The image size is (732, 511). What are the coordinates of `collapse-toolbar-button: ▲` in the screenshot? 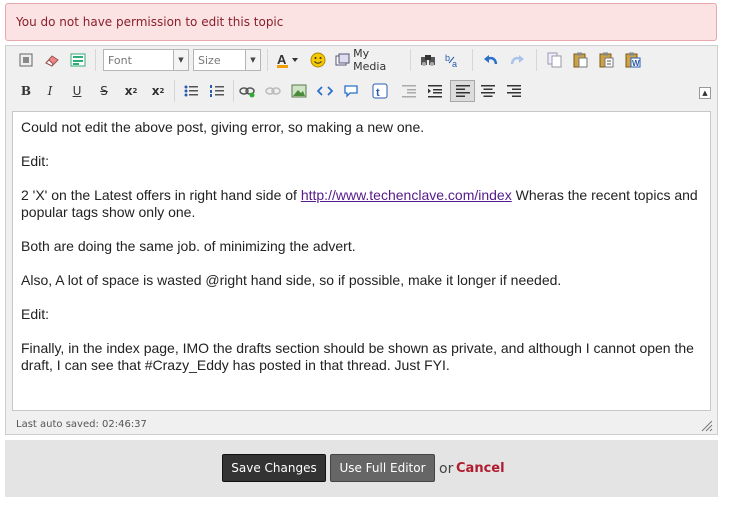 It's located at (705, 93).